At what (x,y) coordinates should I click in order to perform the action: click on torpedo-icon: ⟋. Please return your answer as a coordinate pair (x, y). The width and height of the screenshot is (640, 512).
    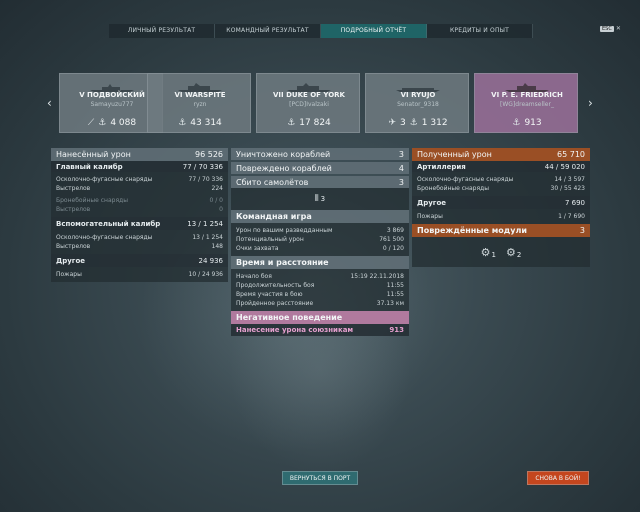
    Looking at the image, I should click on (91, 123).